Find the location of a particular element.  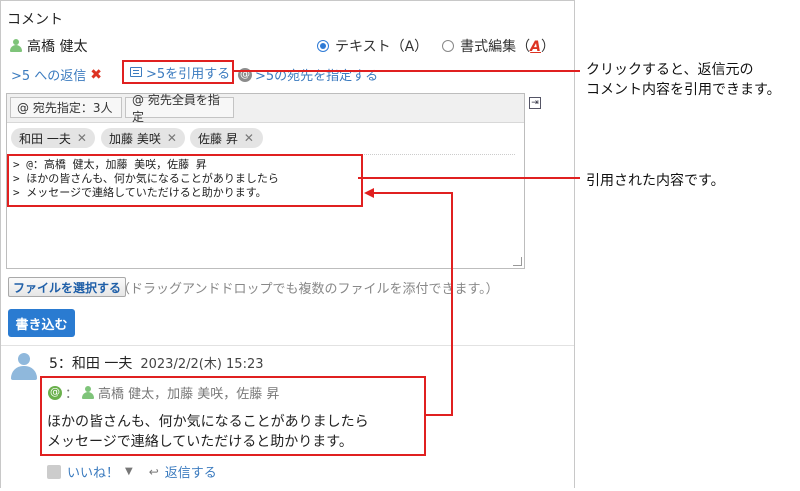

flow-arrow-line is located at coordinates (412, 304).